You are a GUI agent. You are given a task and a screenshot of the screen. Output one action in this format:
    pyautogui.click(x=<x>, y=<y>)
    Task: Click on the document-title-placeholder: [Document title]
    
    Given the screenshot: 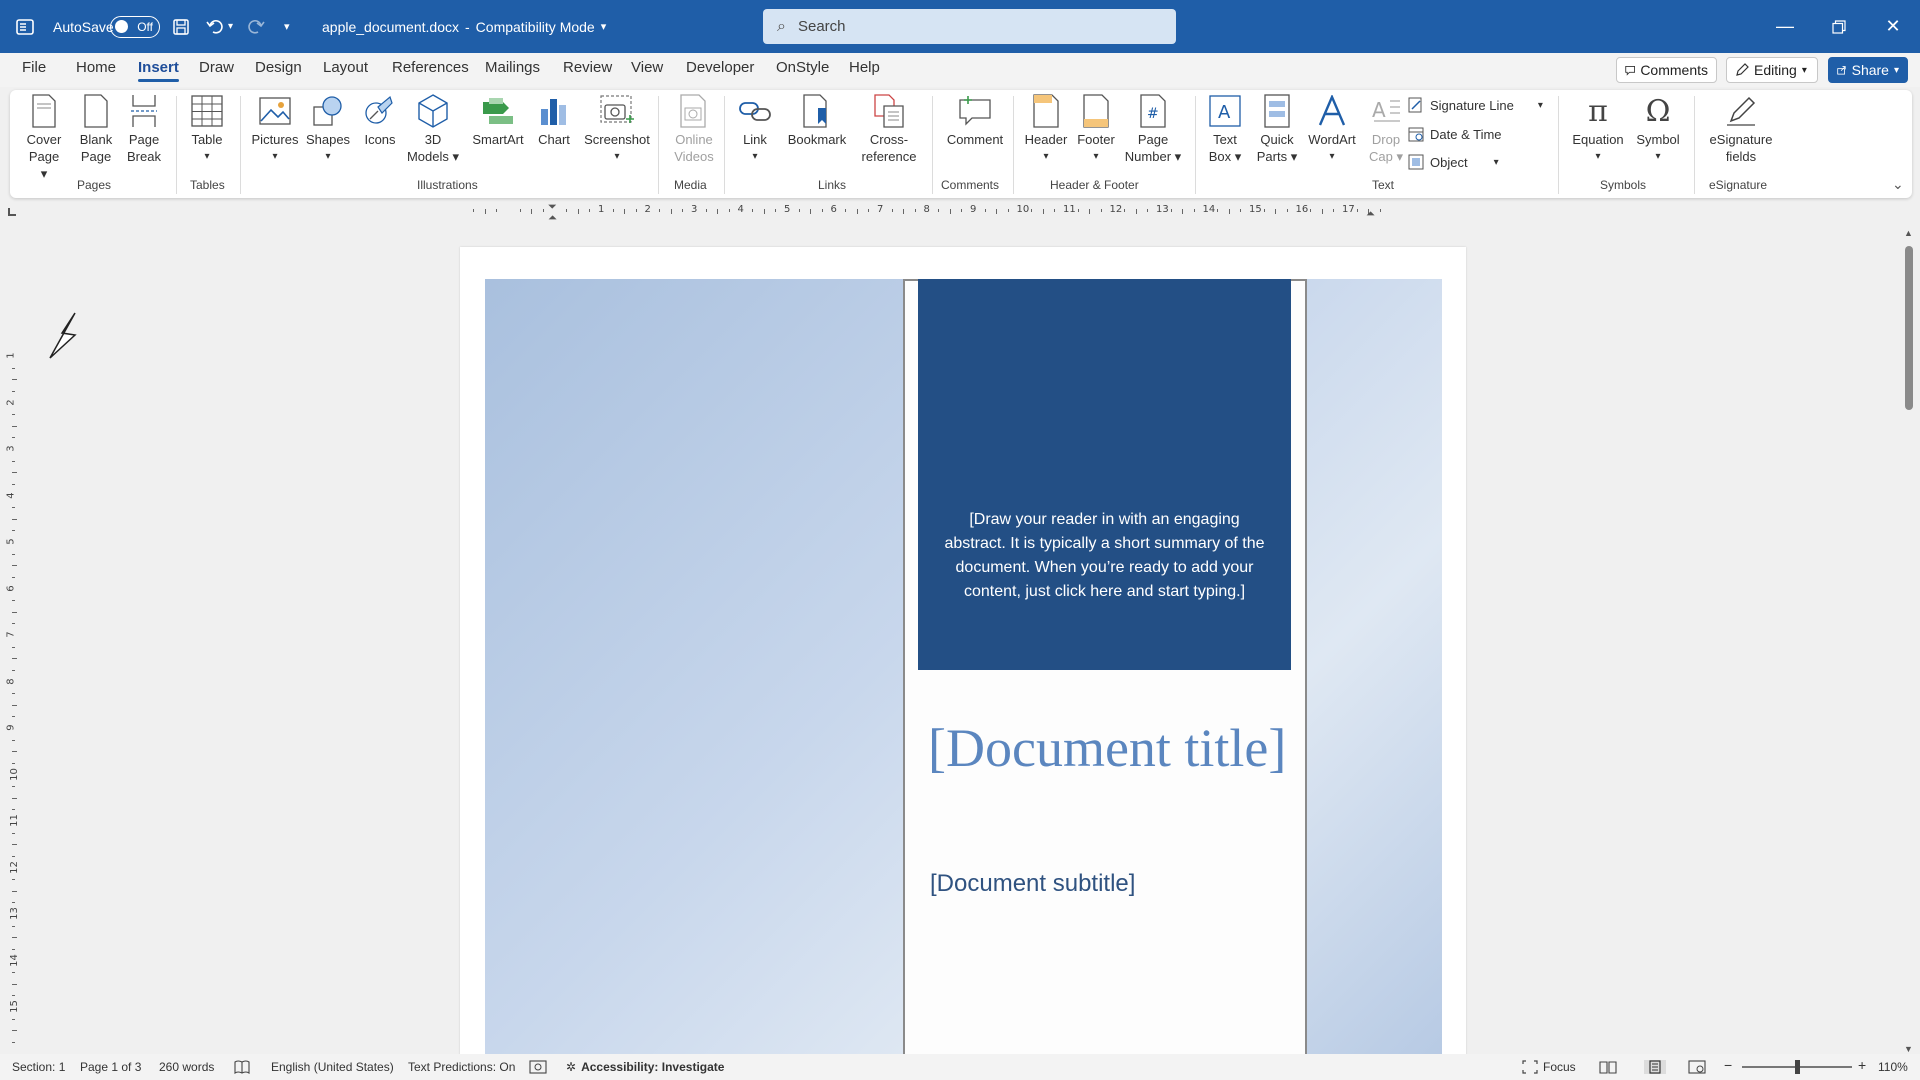 What is the action you would take?
    pyautogui.click(x=1108, y=748)
    